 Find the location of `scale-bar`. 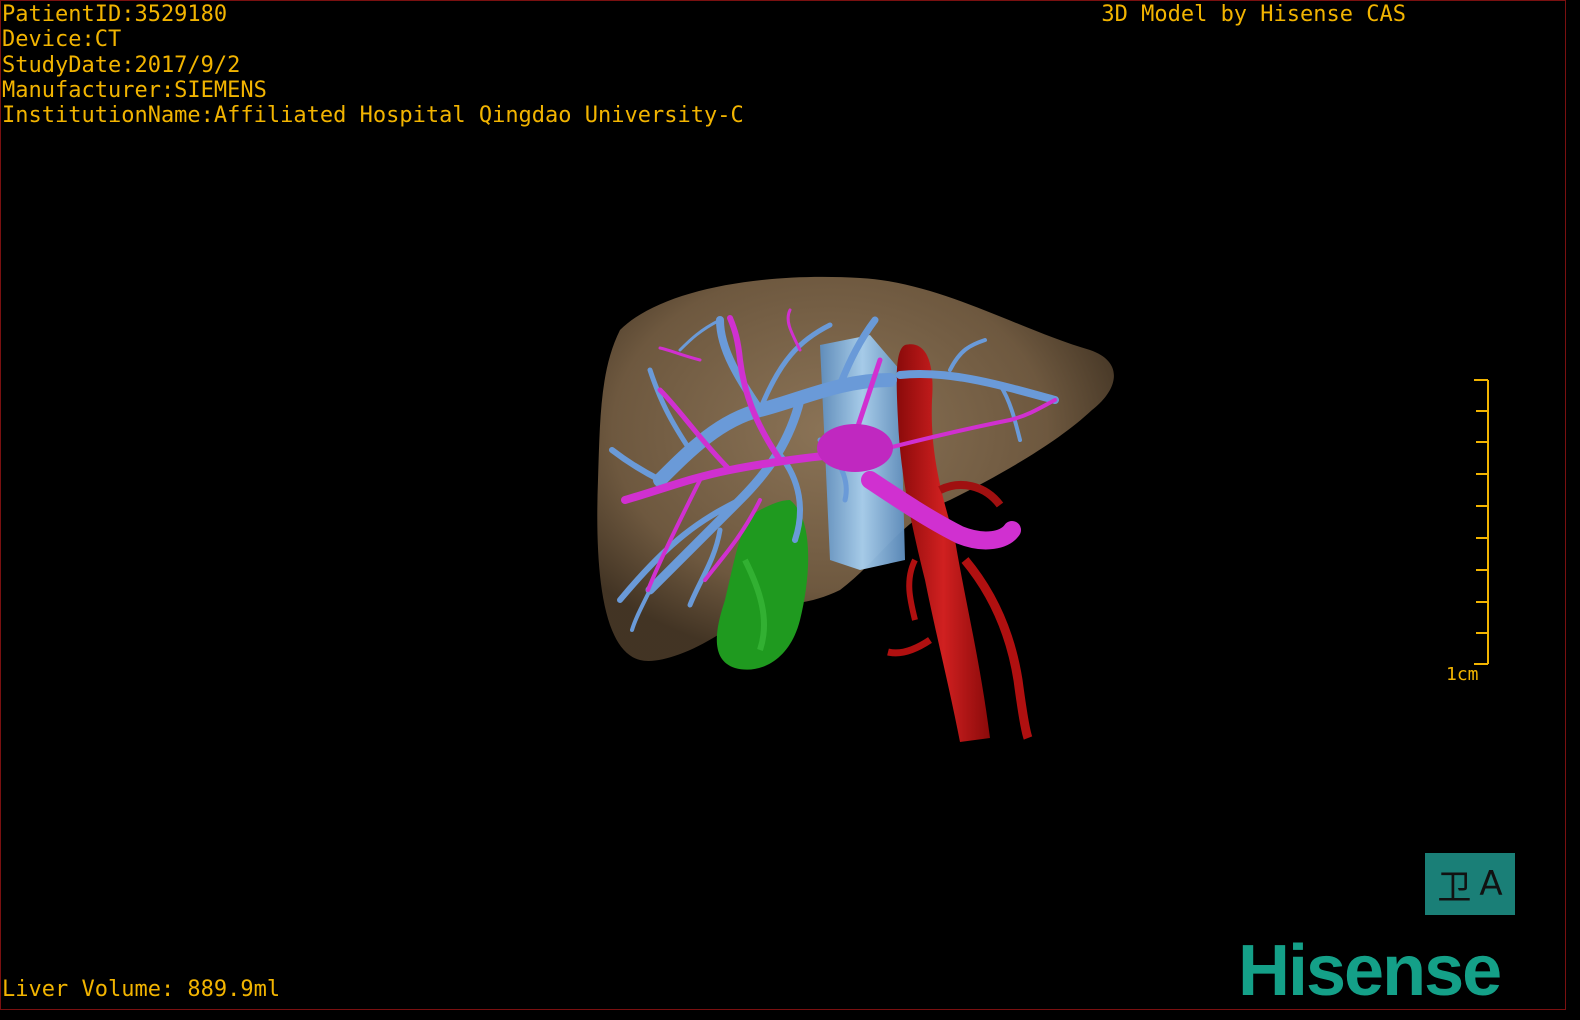

scale-bar is located at coordinates (1481, 522).